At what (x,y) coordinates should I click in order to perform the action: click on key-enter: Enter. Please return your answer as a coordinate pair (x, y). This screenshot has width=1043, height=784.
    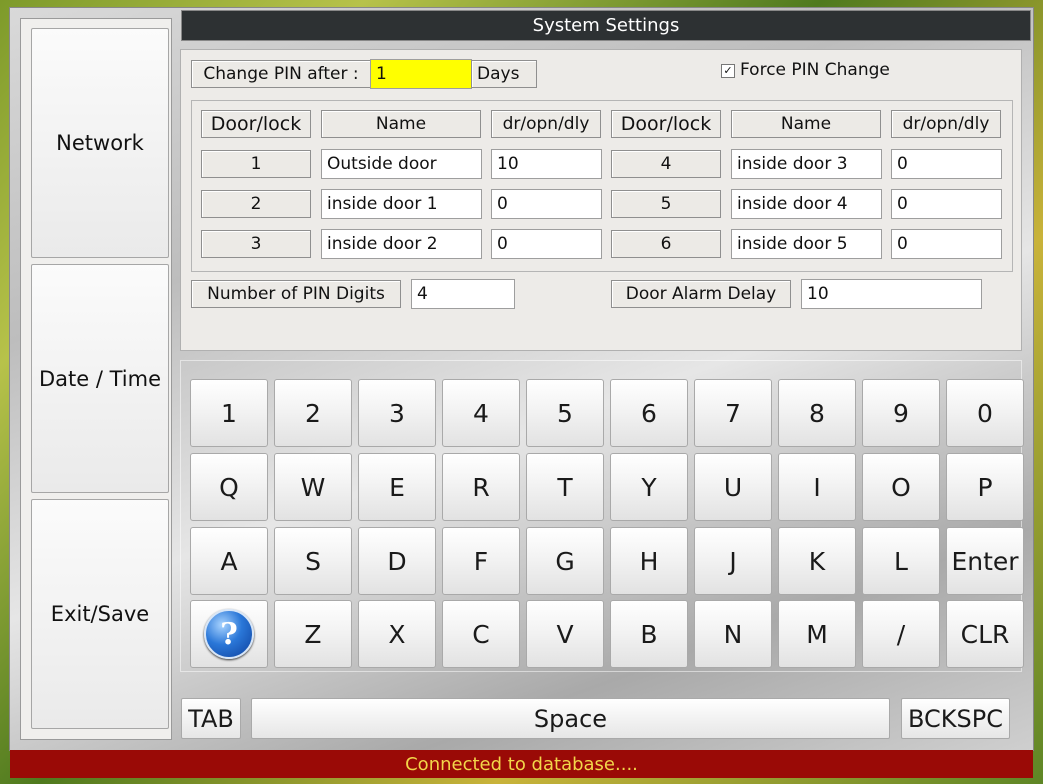
    Looking at the image, I should click on (985, 561).